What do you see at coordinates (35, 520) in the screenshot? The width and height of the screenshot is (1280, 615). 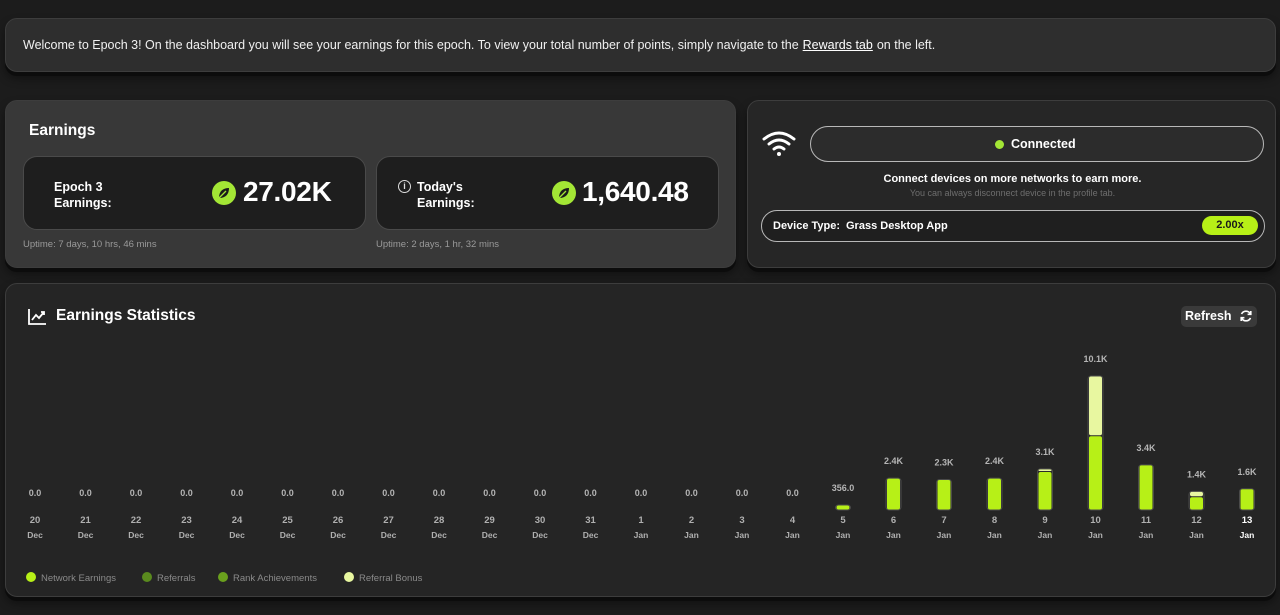 I see `x-tick-day: 20` at bounding box center [35, 520].